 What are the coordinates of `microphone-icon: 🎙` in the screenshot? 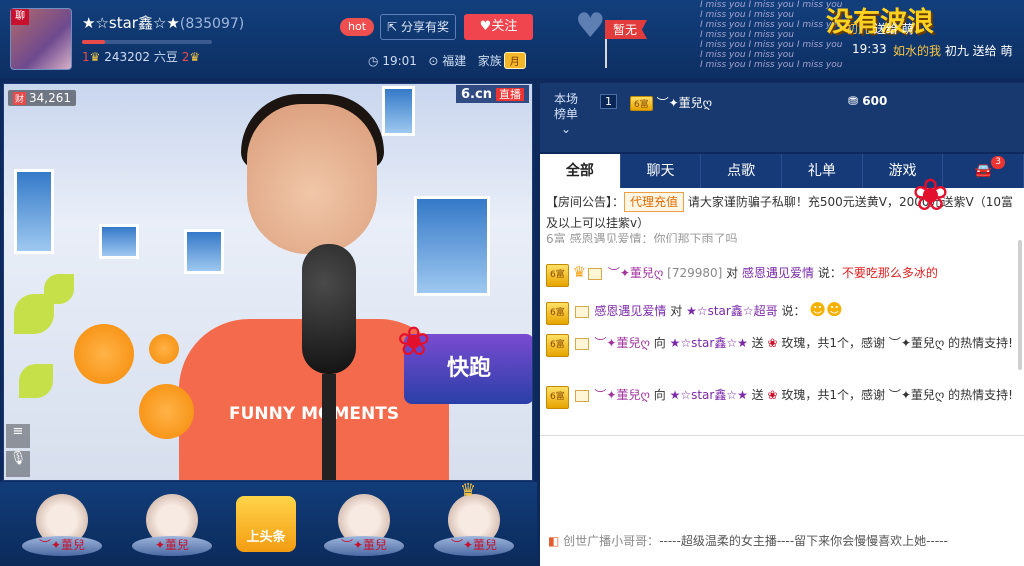 It's located at (18, 464).